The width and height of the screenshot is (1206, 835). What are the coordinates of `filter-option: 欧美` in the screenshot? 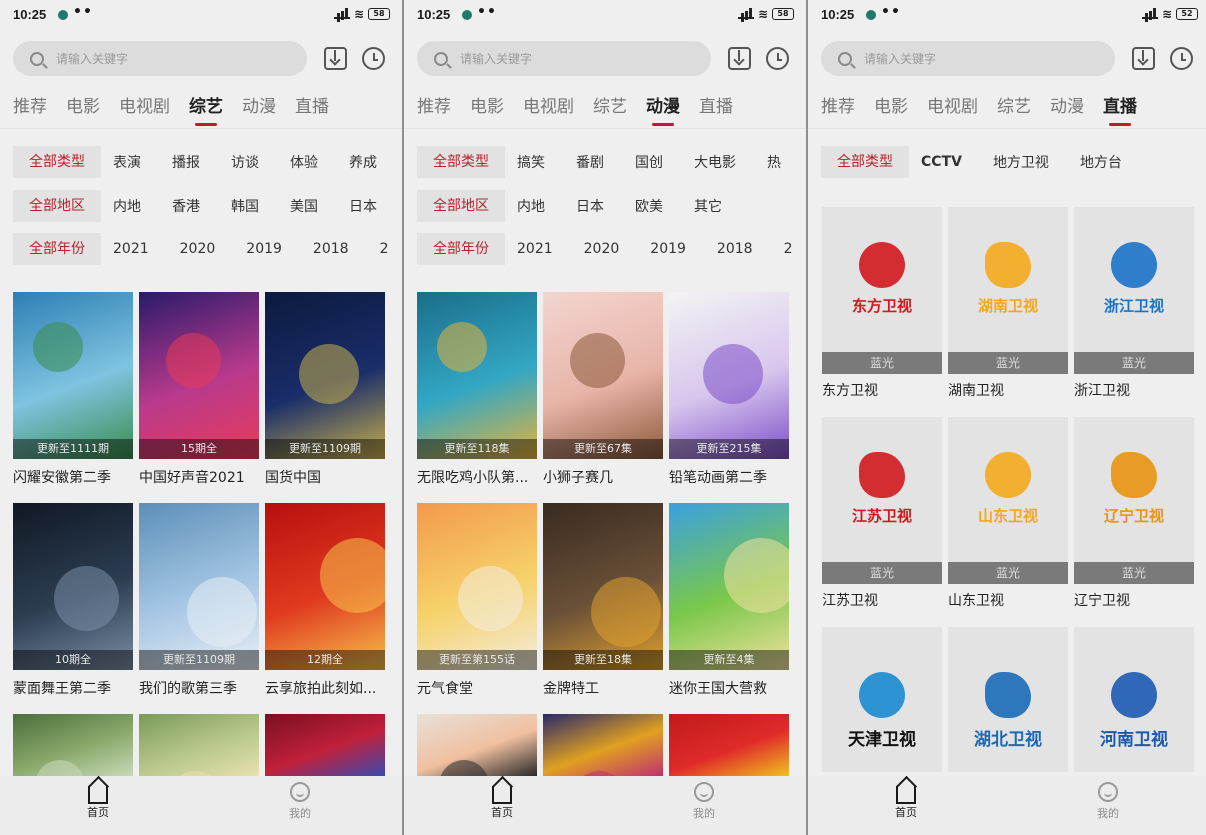 It's located at (649, 206).